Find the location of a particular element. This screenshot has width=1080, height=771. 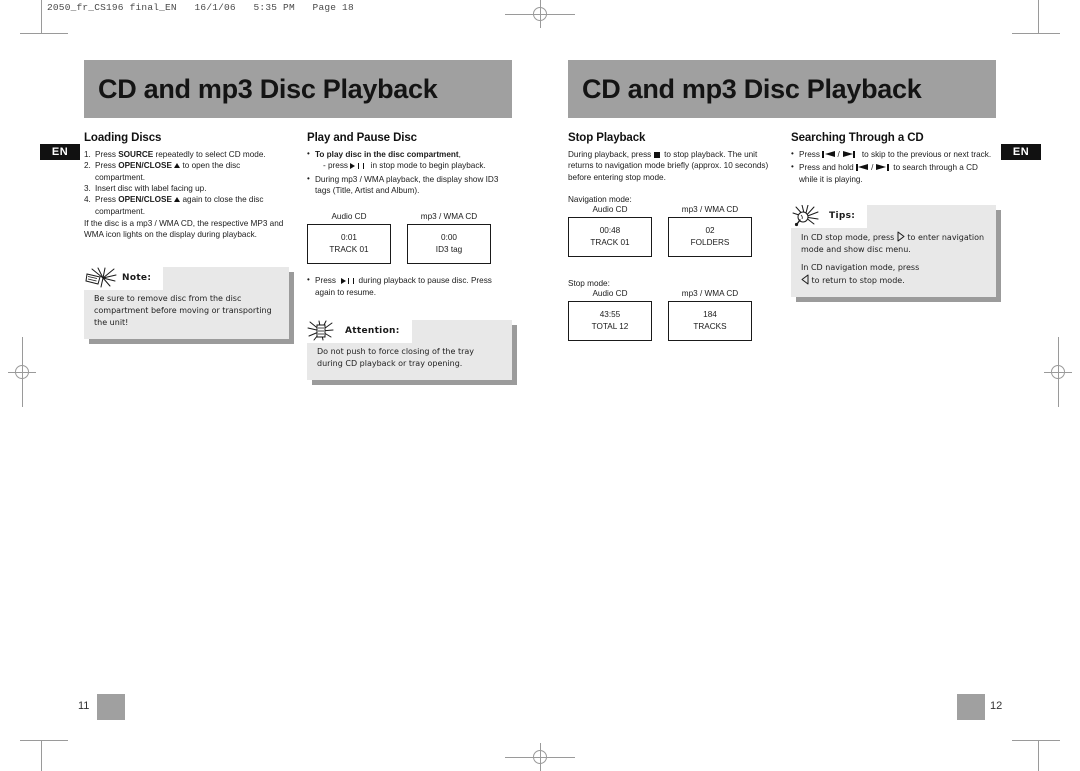

stop-paragraph-pre: During playback, press is located at coordinates (611, 154).